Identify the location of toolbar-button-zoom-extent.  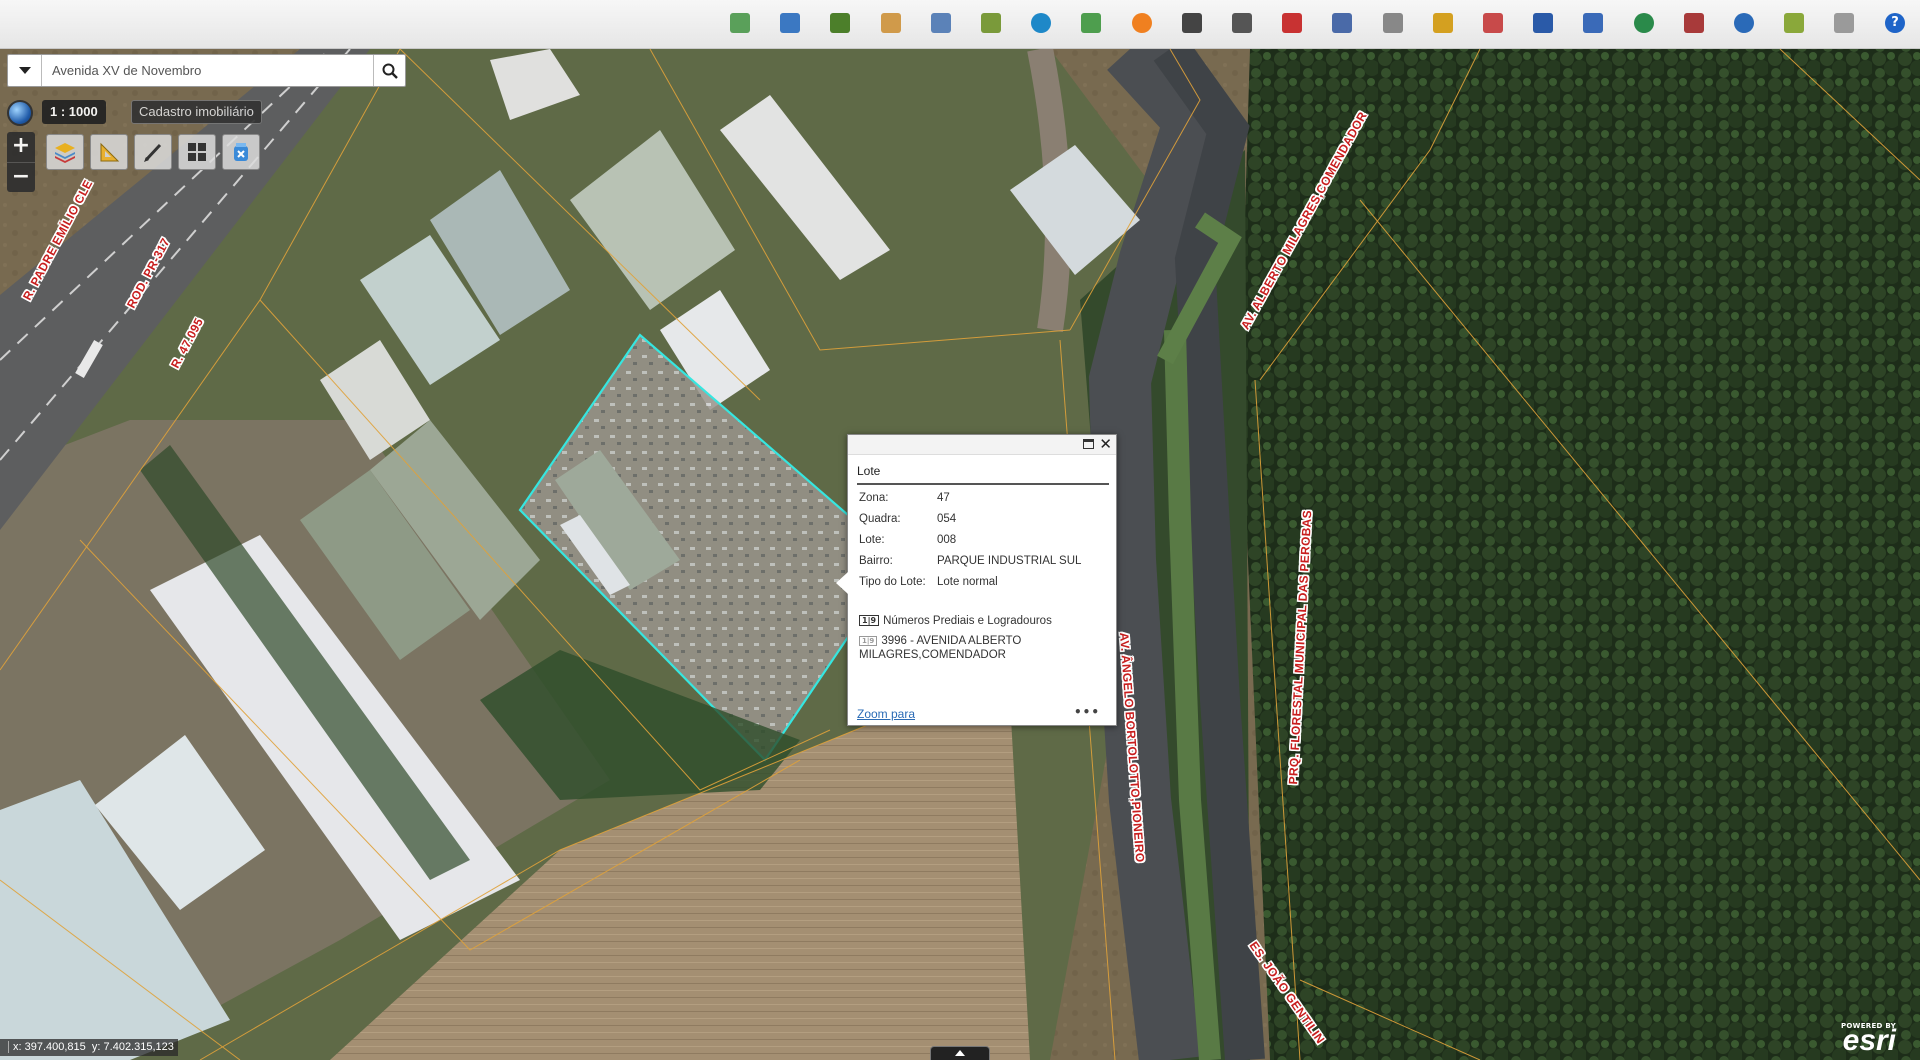
(740, 23).